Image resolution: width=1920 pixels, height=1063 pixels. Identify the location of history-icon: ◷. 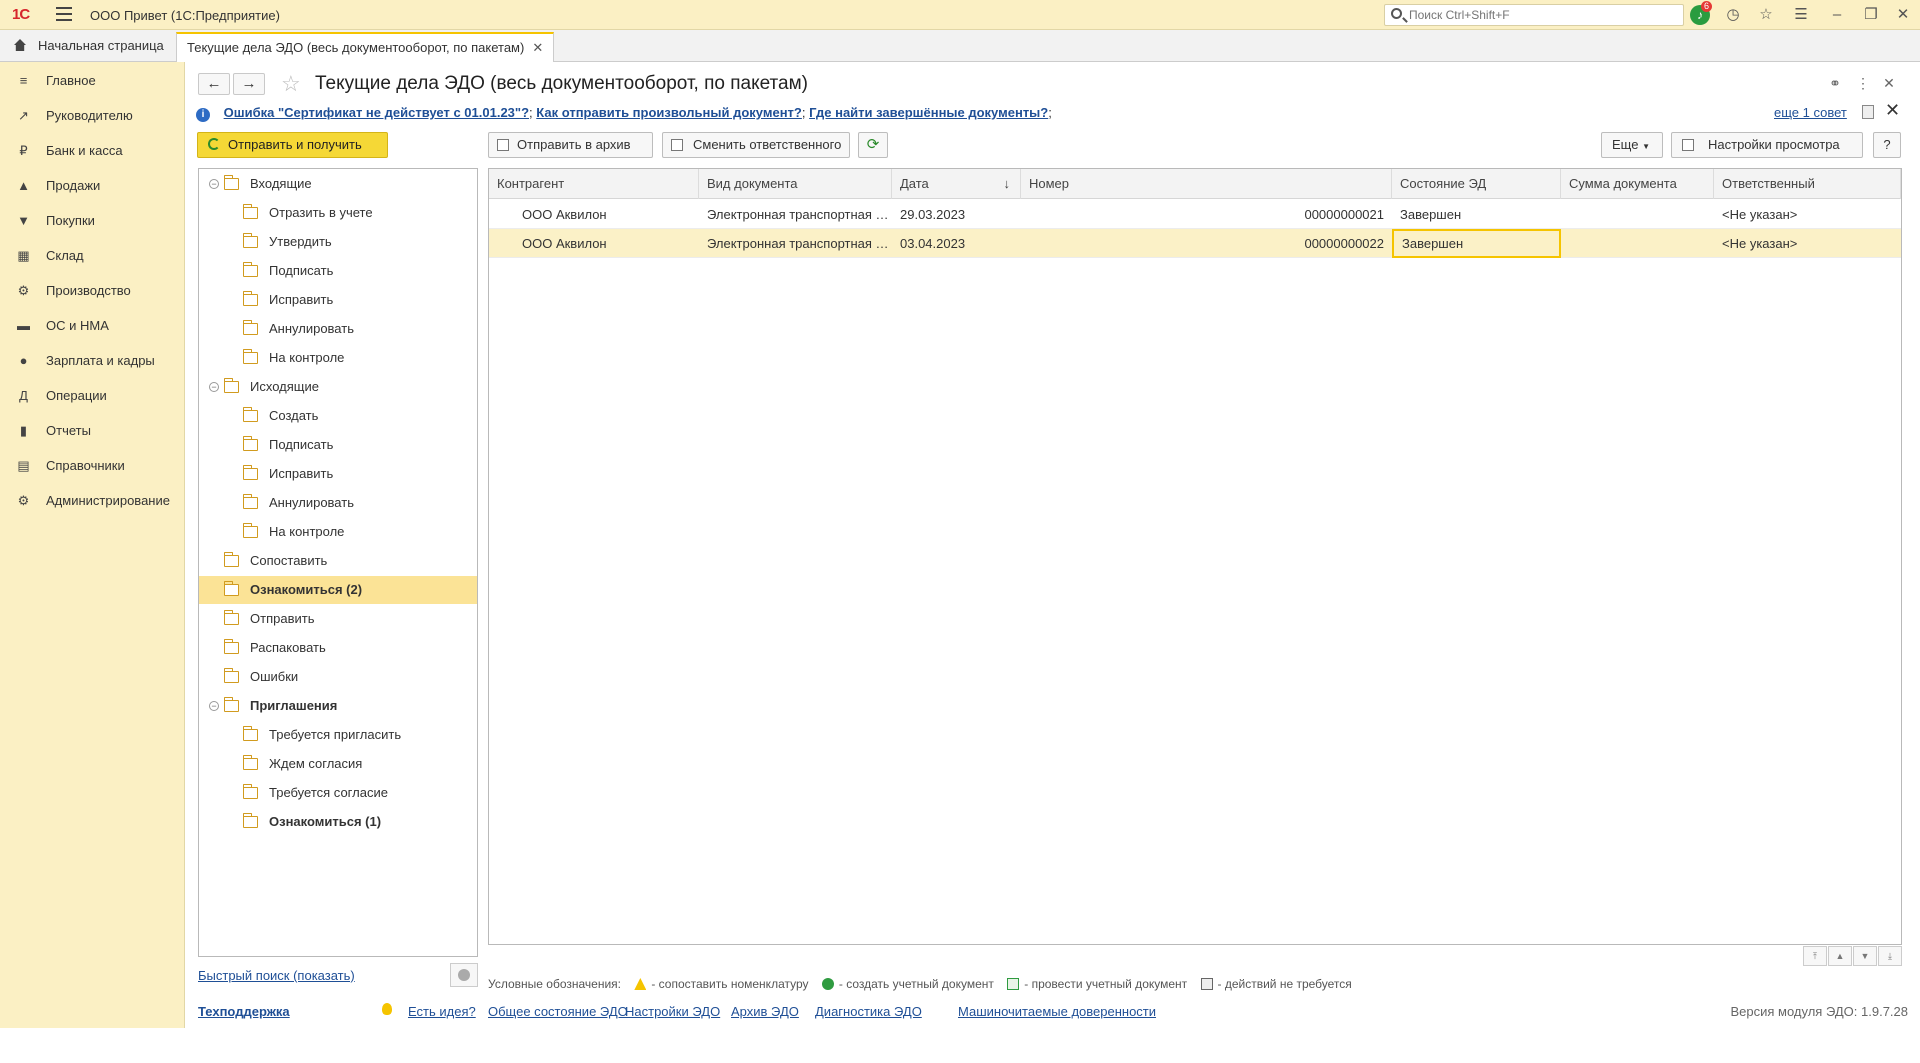
(1733, 15).